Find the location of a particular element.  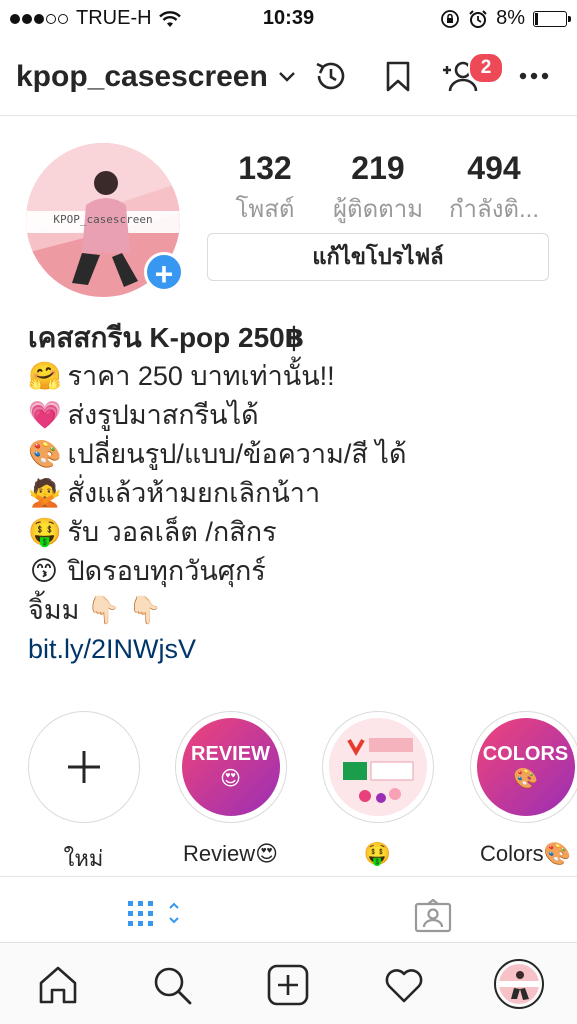

history-icon is located at coordinates (330, 76).